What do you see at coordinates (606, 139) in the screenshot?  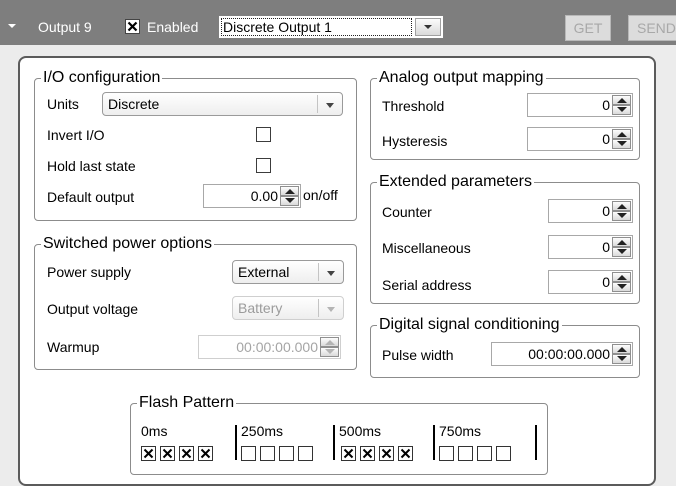 I see `hysteresis-value: 0` at bounding box center [606, 139].